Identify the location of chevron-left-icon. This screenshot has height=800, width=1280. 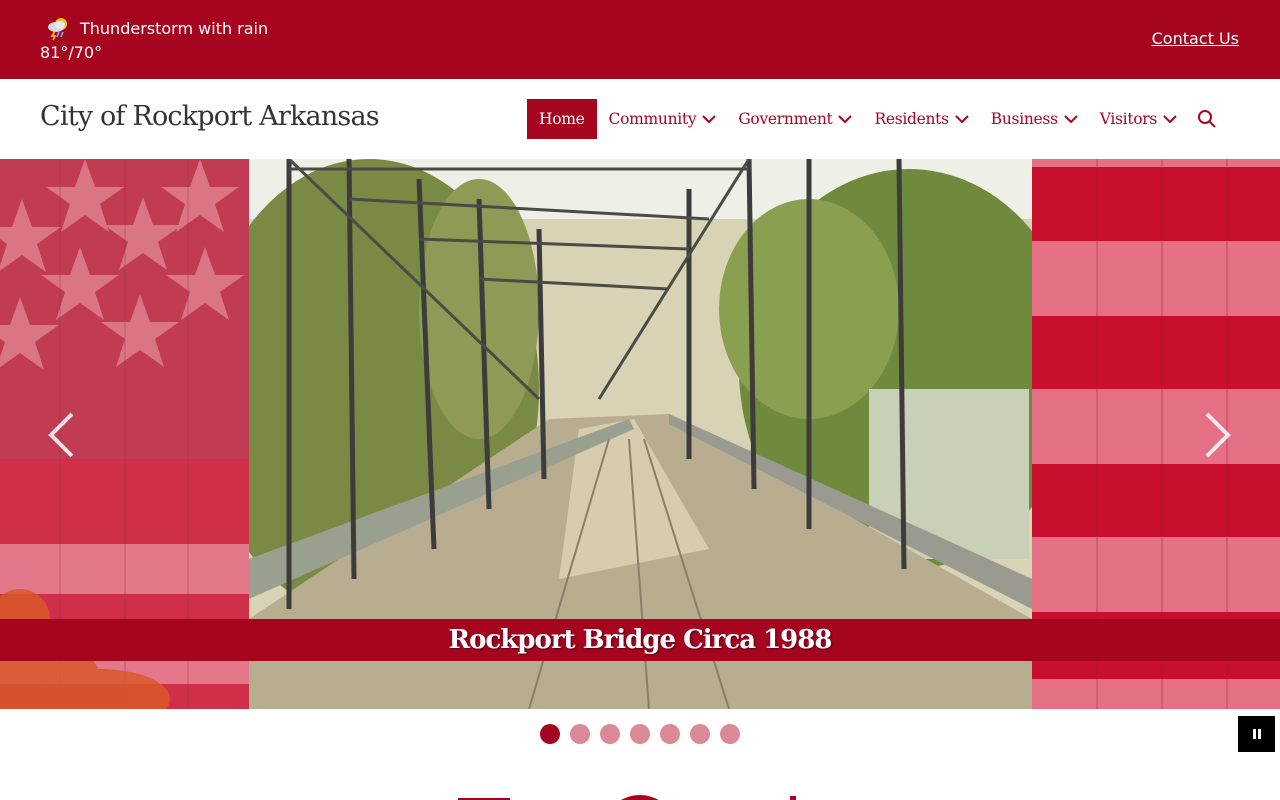
(61, 435).